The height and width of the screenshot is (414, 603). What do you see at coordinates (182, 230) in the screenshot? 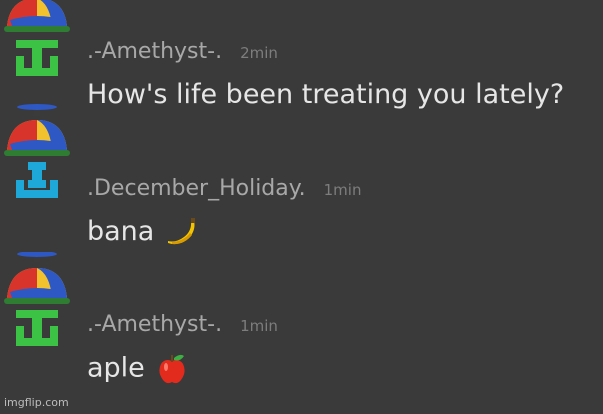
I see `banana-icon` at bounding box center [182, 230].